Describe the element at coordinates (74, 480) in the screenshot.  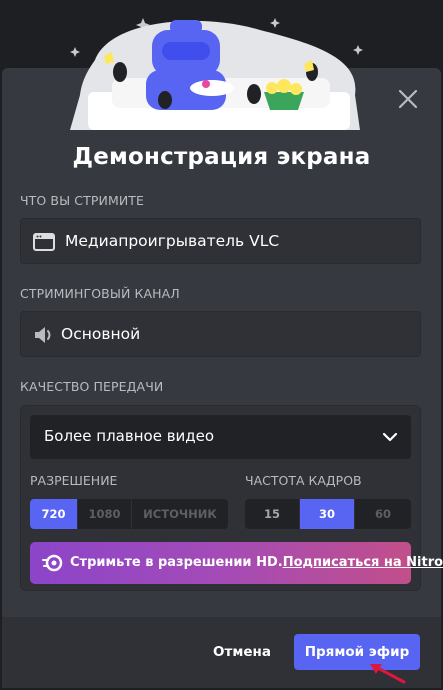
I see `resolution-label: РАЗРЕШЕНИЕ` at that location.